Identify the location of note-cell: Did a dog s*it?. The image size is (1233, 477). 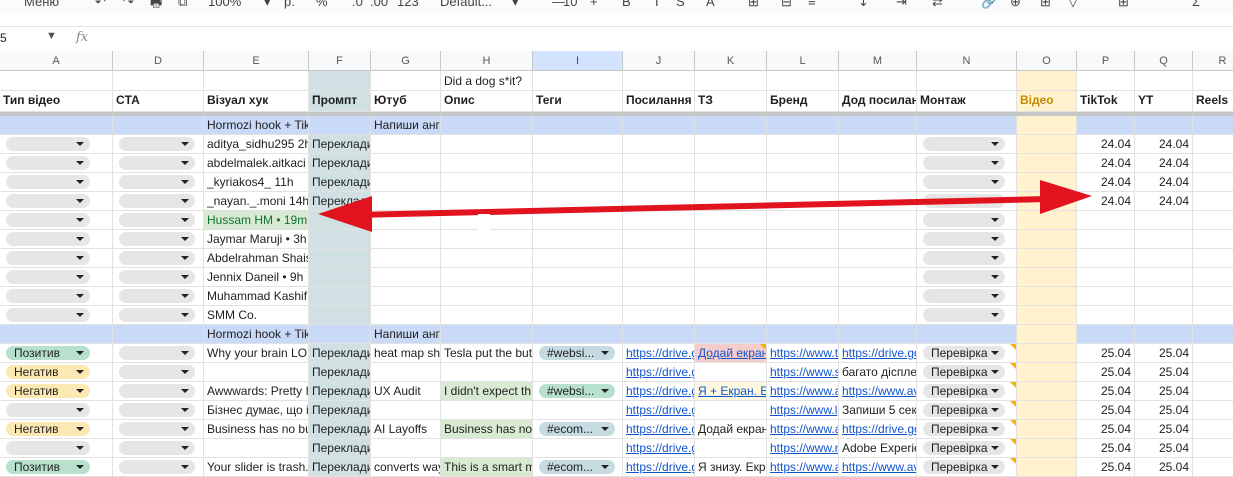
(487, 81).